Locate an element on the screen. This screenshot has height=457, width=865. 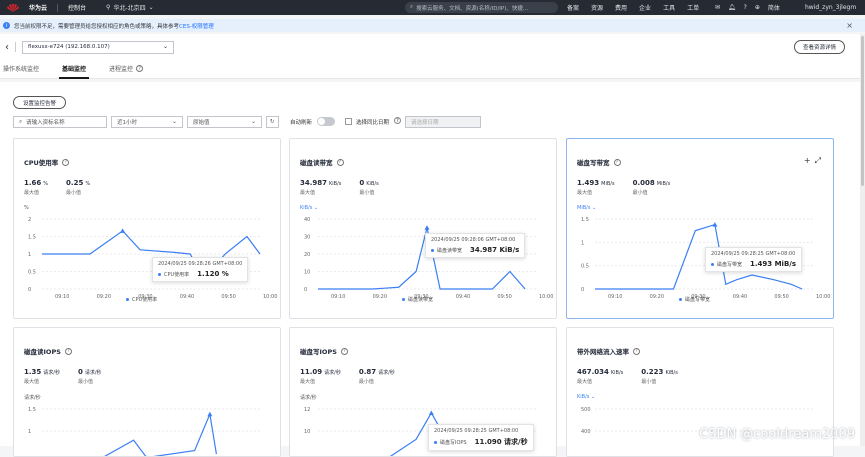
close-icon: × is located at coordinates (849, 25).